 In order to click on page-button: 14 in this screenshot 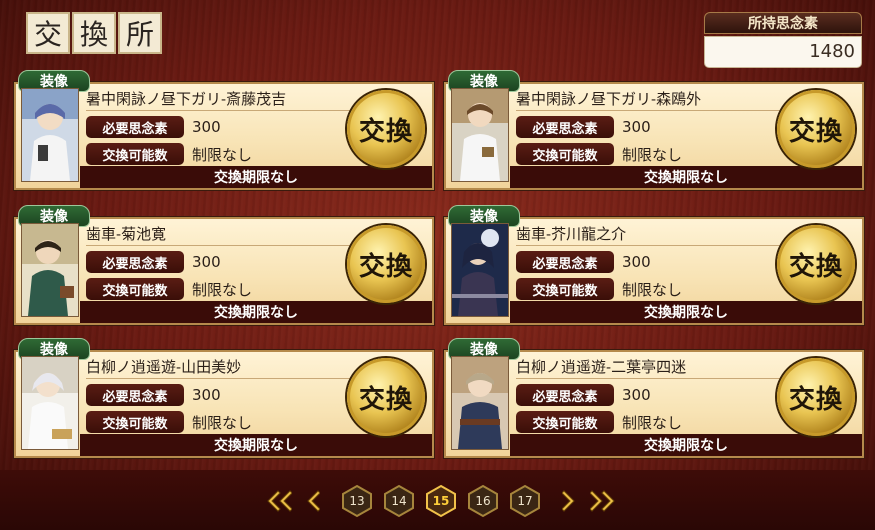, I will do `click(399, 501)`.